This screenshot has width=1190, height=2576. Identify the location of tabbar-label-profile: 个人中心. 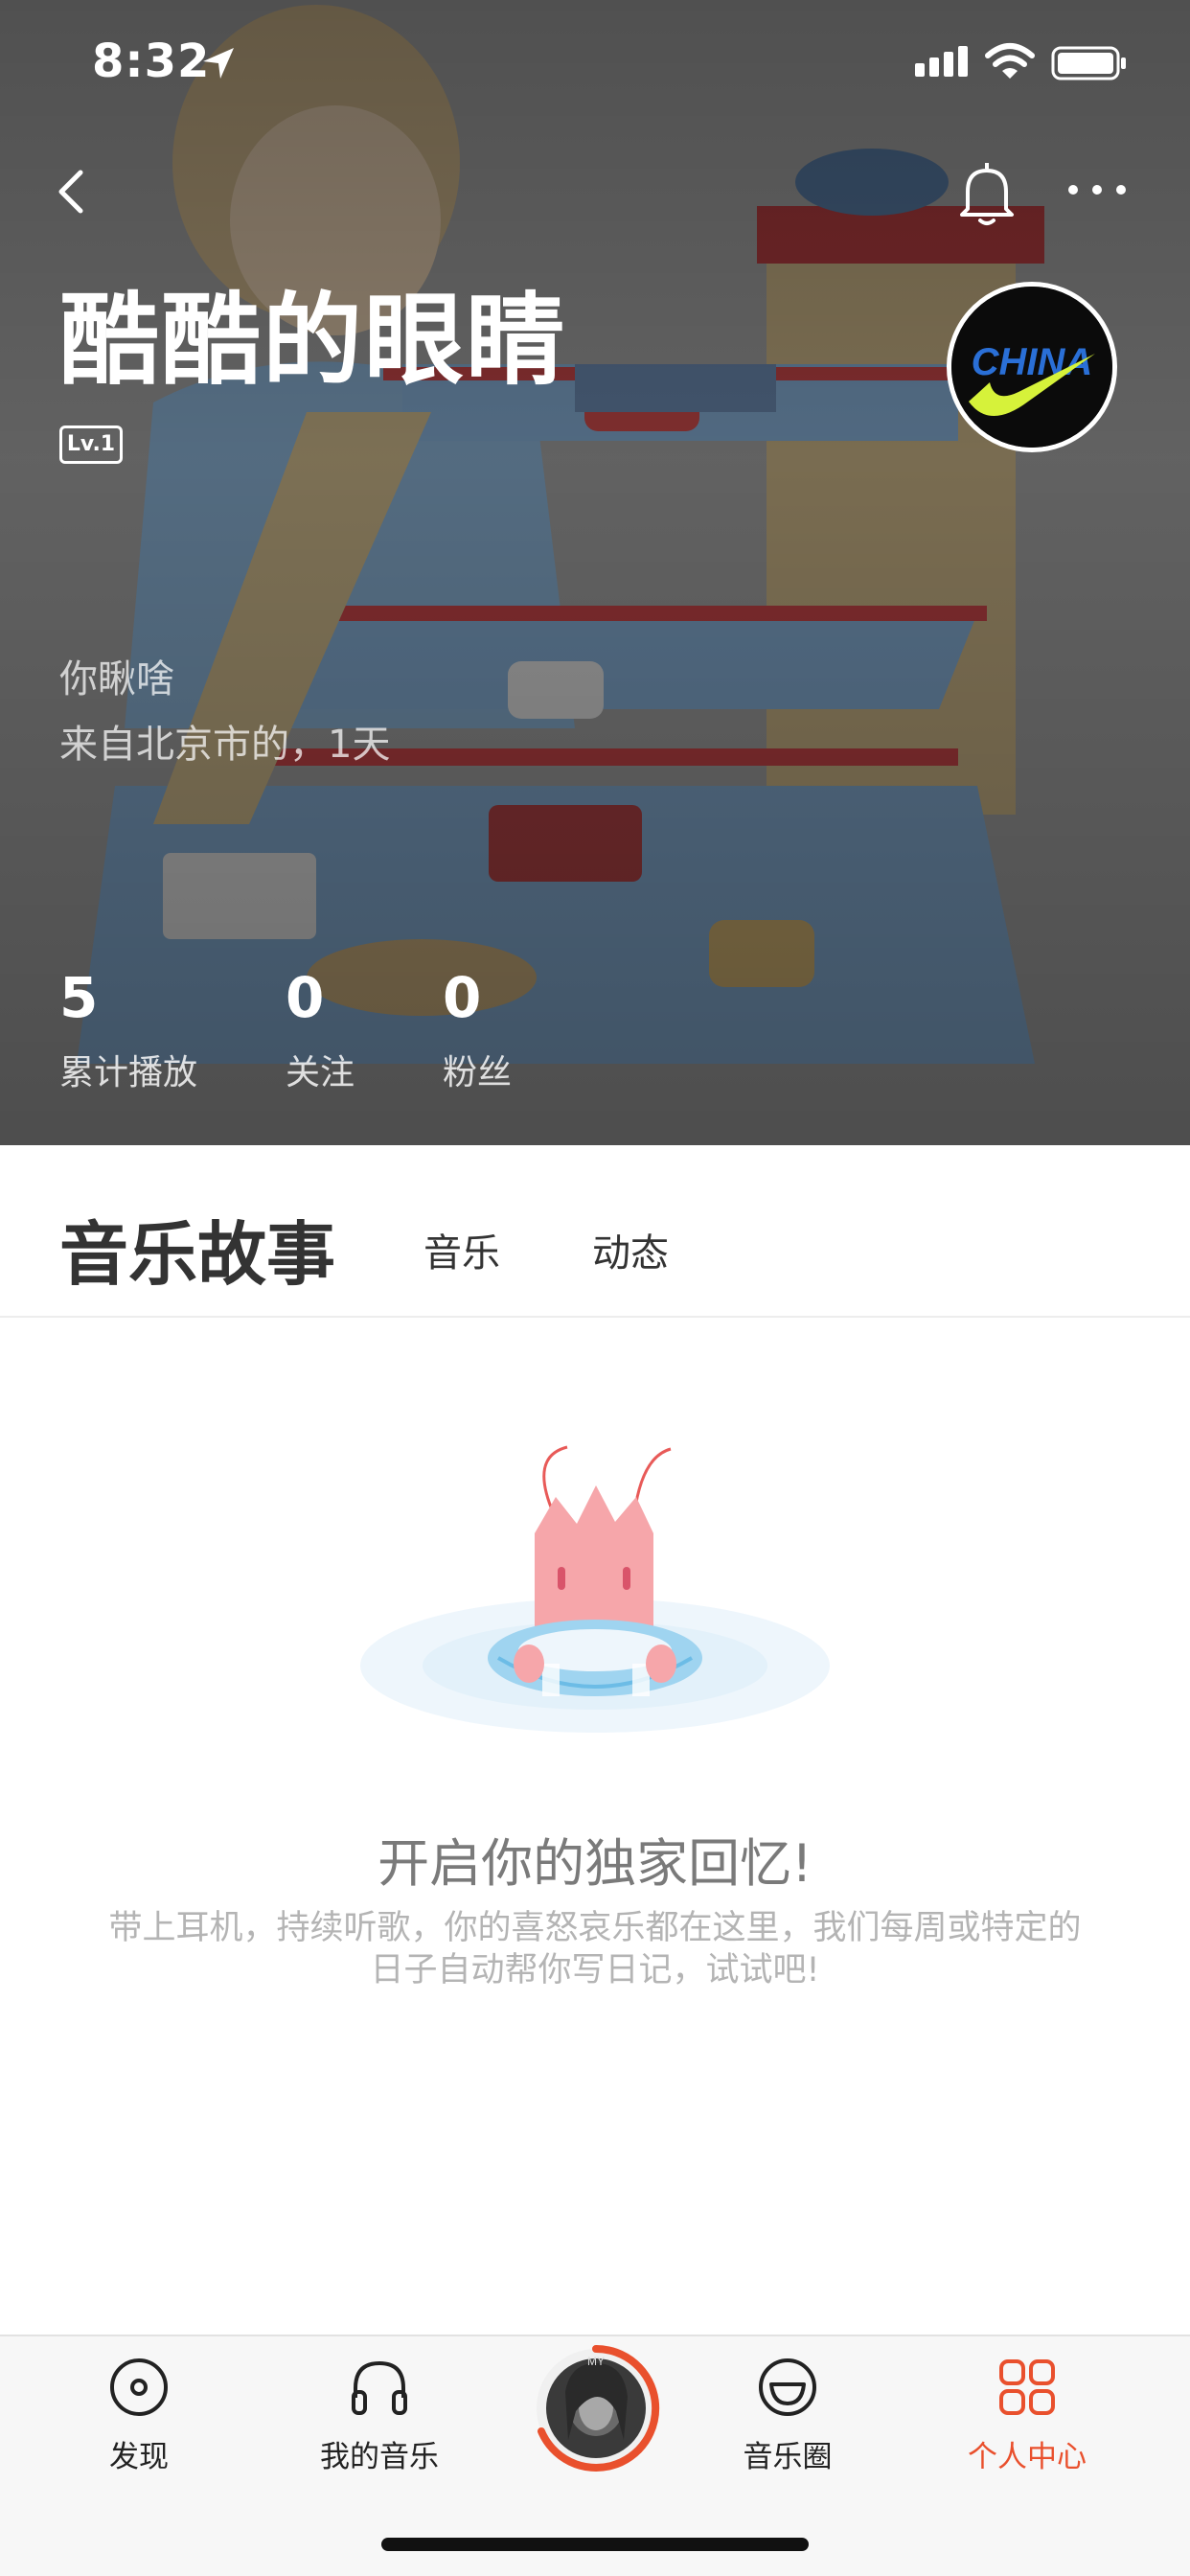
(1028, 2457).